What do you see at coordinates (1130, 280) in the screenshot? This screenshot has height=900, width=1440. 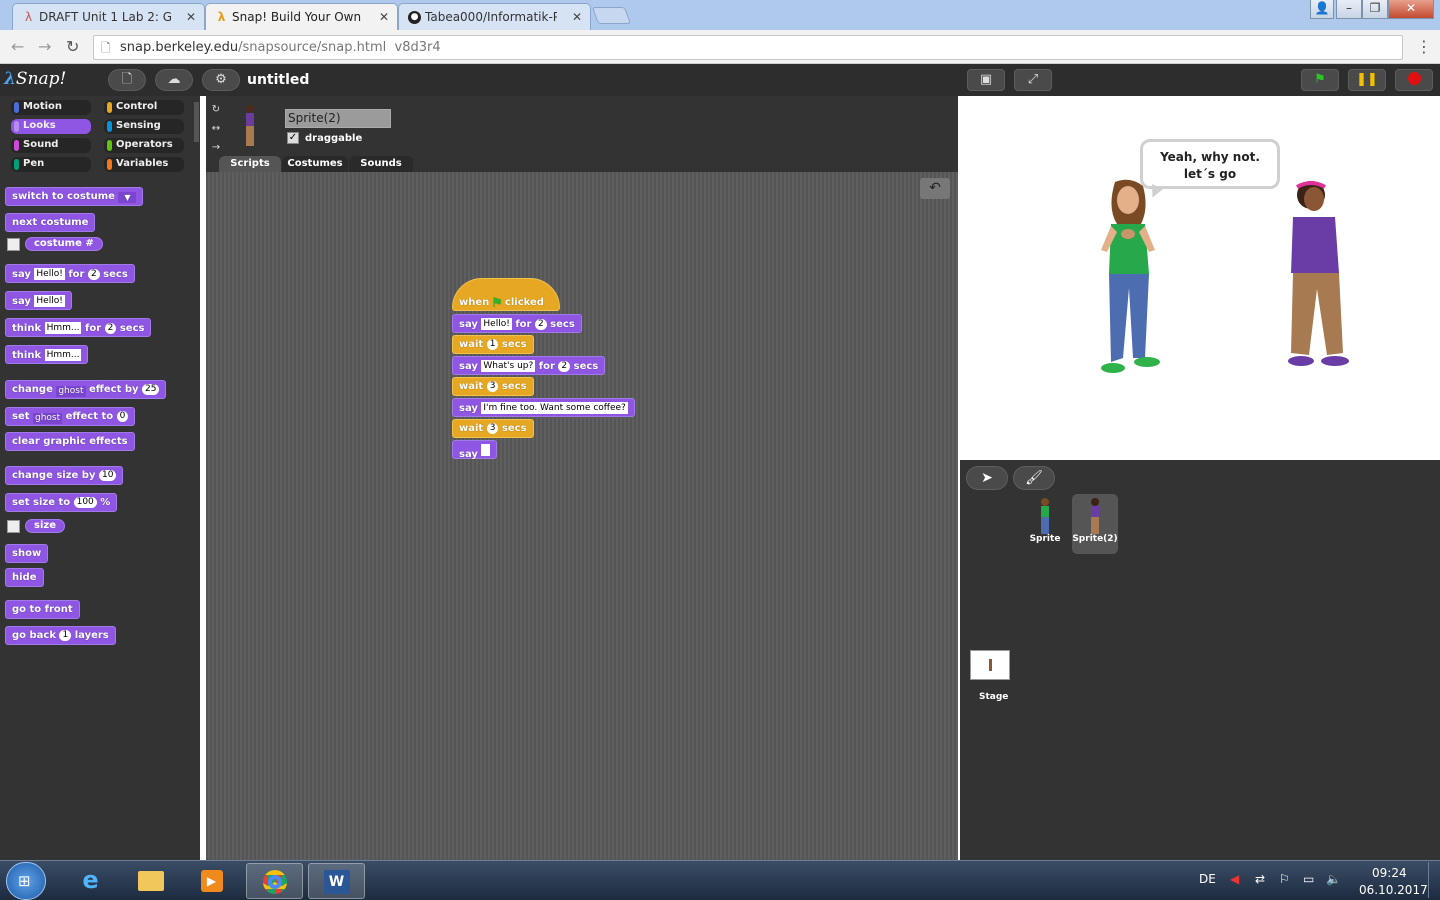 I see `sprite-girl-green` at bounding box center [1130, 280].